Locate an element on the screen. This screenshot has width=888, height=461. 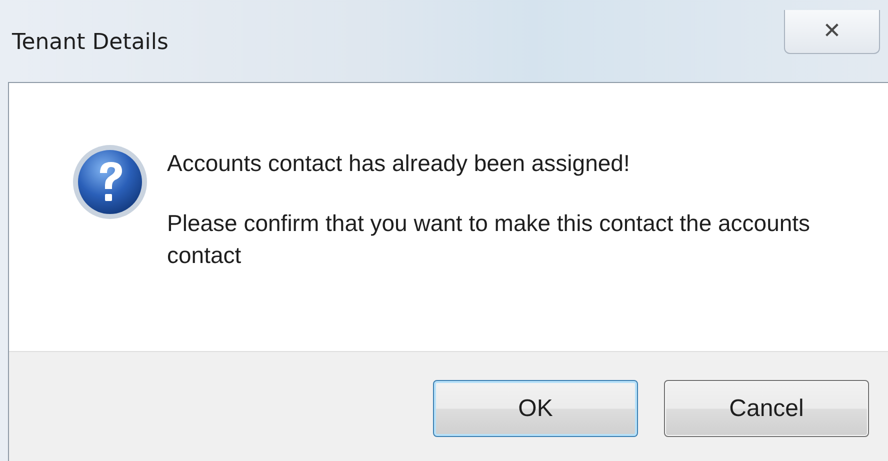
message-heading: Accounts contact has already been assigned! is located at coordinates (399, 163).